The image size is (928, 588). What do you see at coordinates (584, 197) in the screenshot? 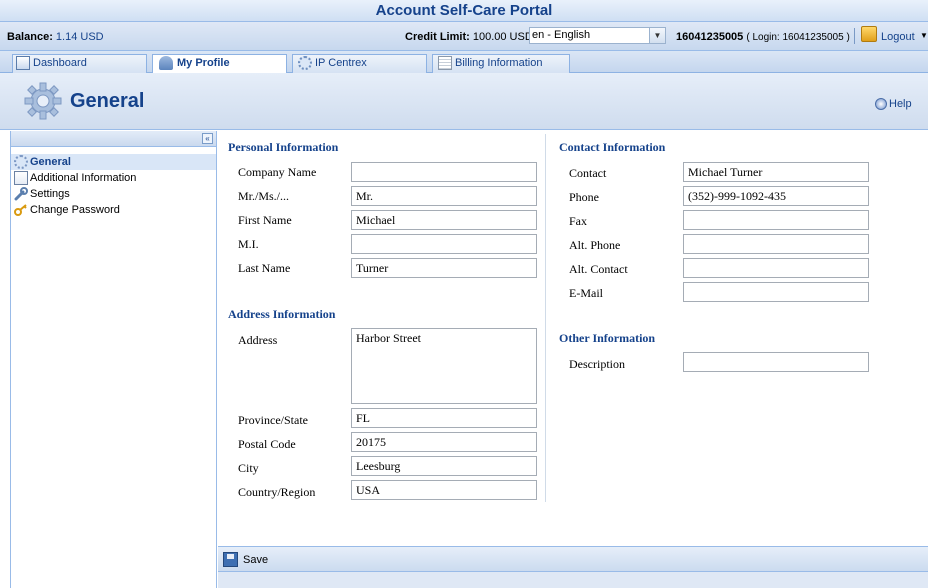
I see `phone-label: Phone` at bounding box center [584, 197].